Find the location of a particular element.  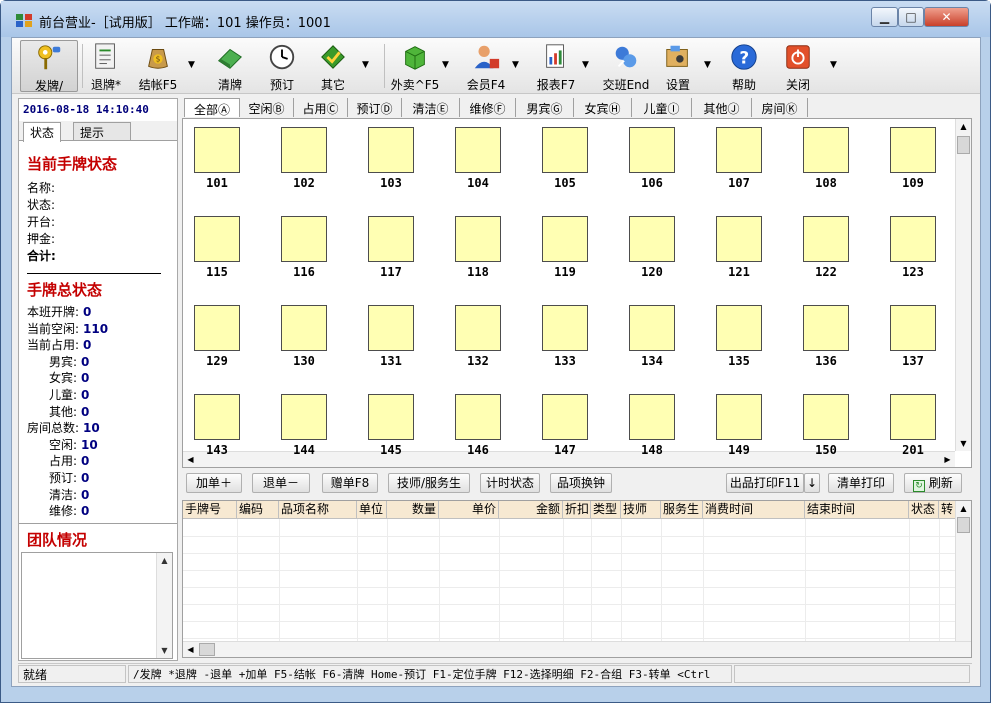

room-tile: 107 is located at coordinates (739, 163).